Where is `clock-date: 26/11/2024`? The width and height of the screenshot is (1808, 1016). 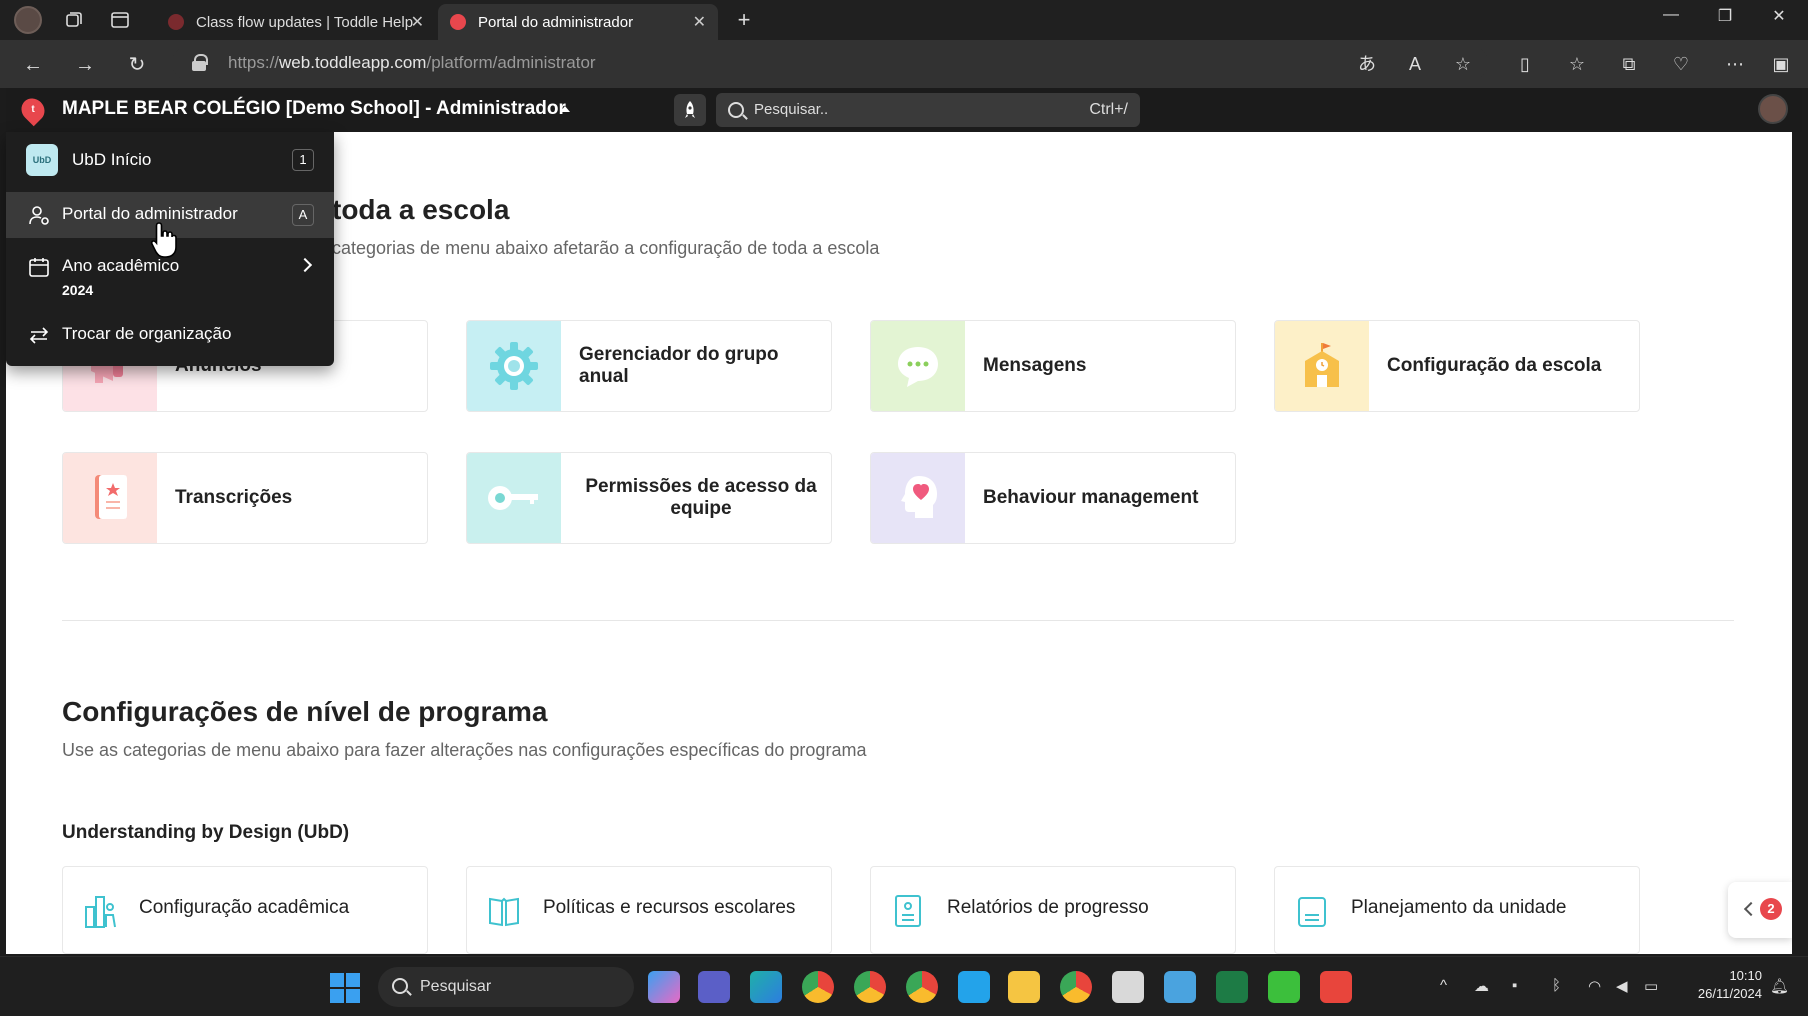
clock-date: 26/11/2024 is located at coordinates (1729, 993).